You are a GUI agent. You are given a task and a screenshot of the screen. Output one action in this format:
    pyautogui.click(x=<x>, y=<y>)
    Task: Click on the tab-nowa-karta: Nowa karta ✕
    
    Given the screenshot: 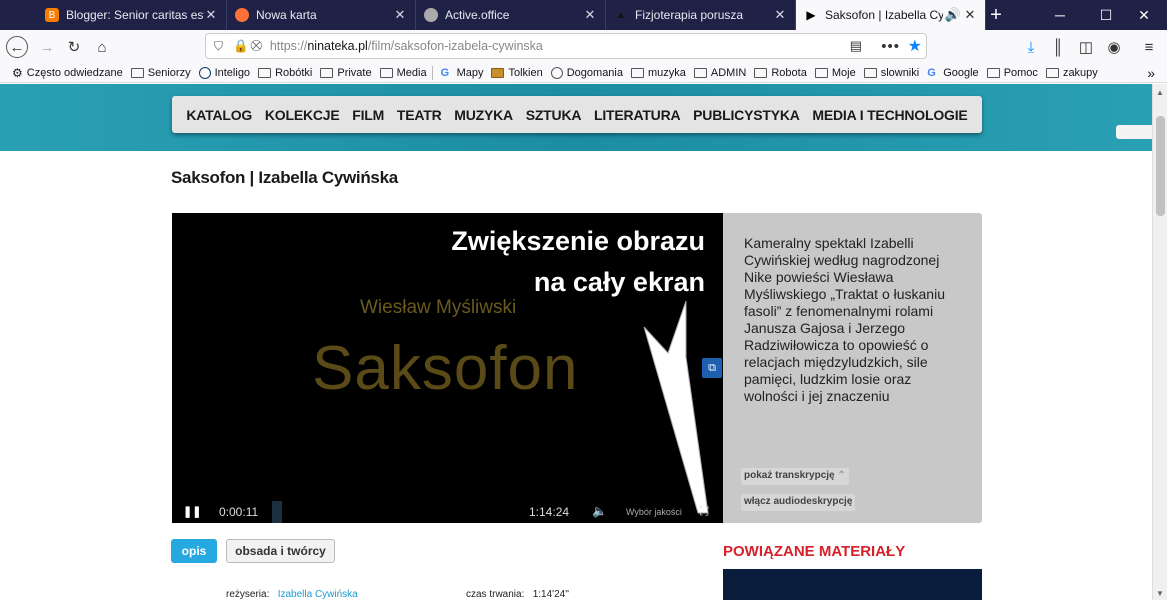 What is the action you would take?
    pyautogui.click(x=321, y=15)
    